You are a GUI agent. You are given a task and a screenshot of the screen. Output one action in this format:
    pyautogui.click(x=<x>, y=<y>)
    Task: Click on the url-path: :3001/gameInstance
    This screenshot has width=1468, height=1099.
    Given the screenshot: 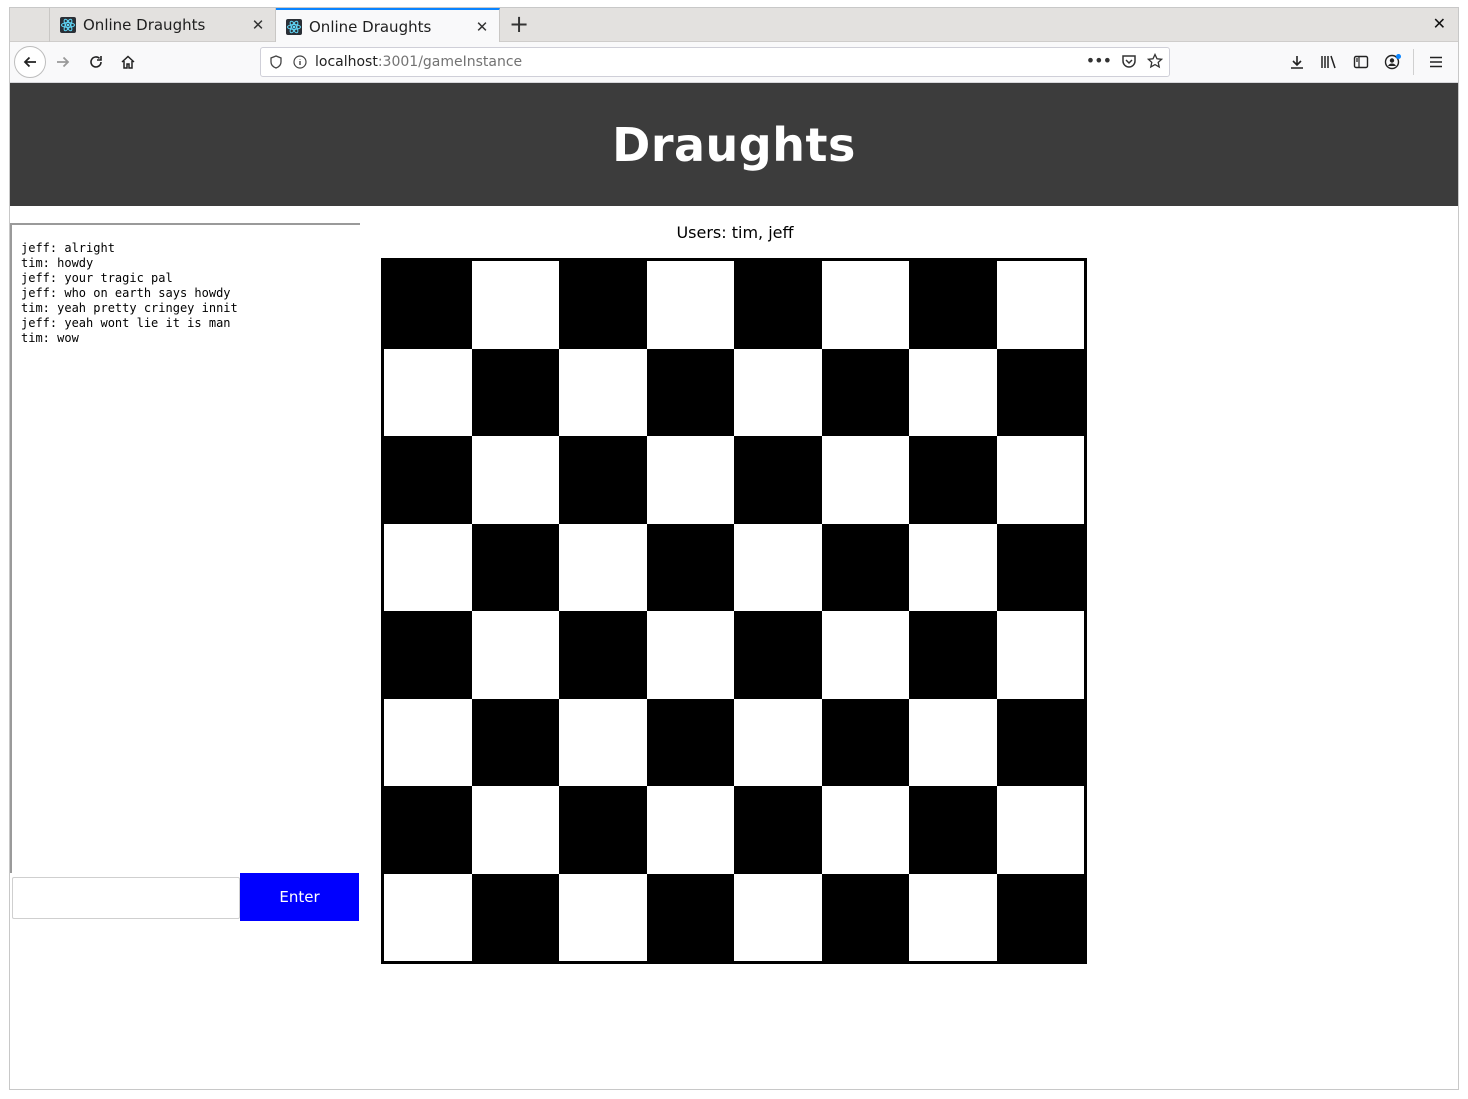 What is the action you would take?
    pyautogui.click(x=450, y=62)
    